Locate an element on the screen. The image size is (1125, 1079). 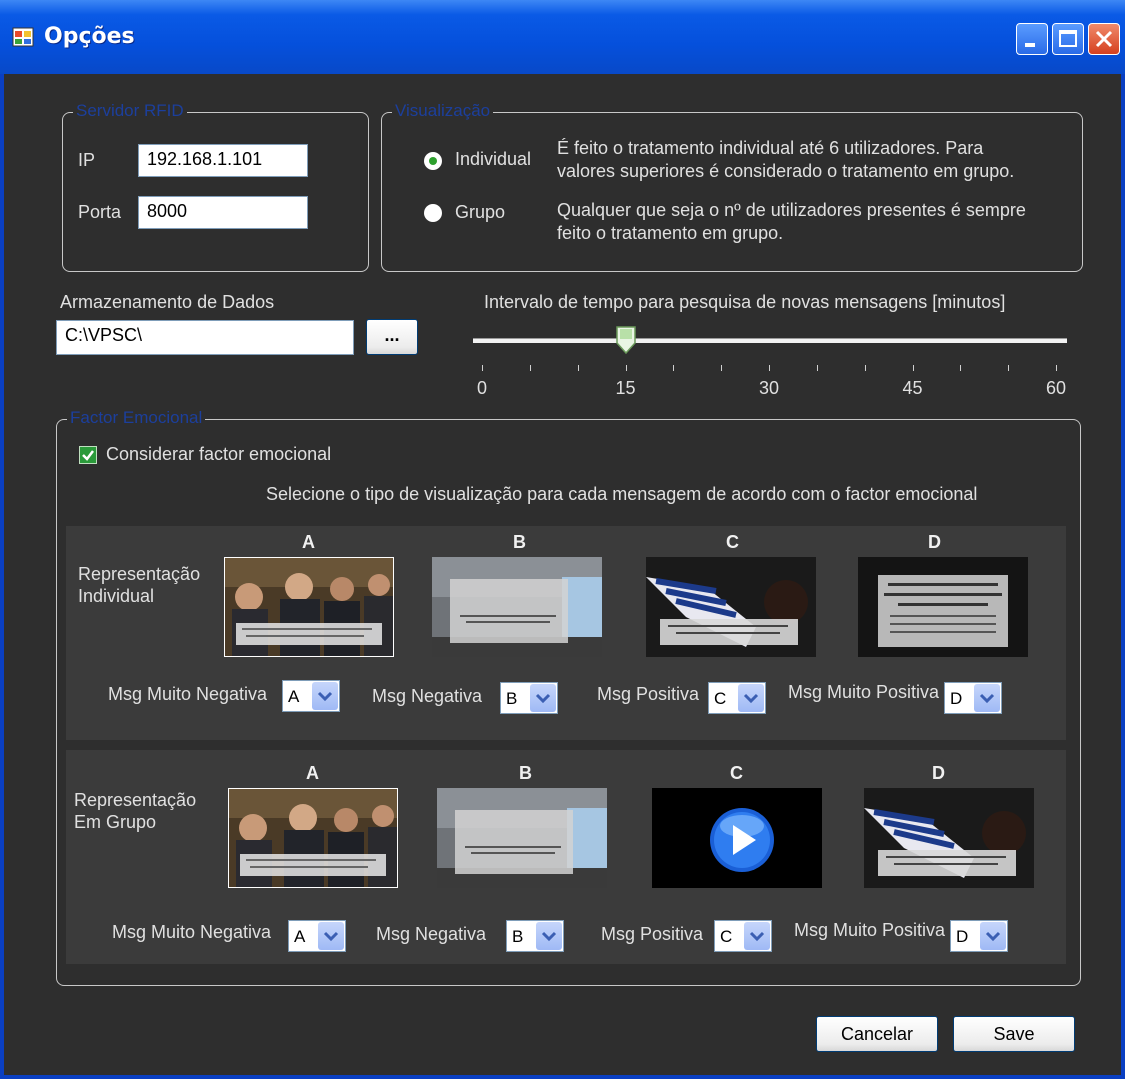
individual-preview-b-image is located at coordinates (517, 607).